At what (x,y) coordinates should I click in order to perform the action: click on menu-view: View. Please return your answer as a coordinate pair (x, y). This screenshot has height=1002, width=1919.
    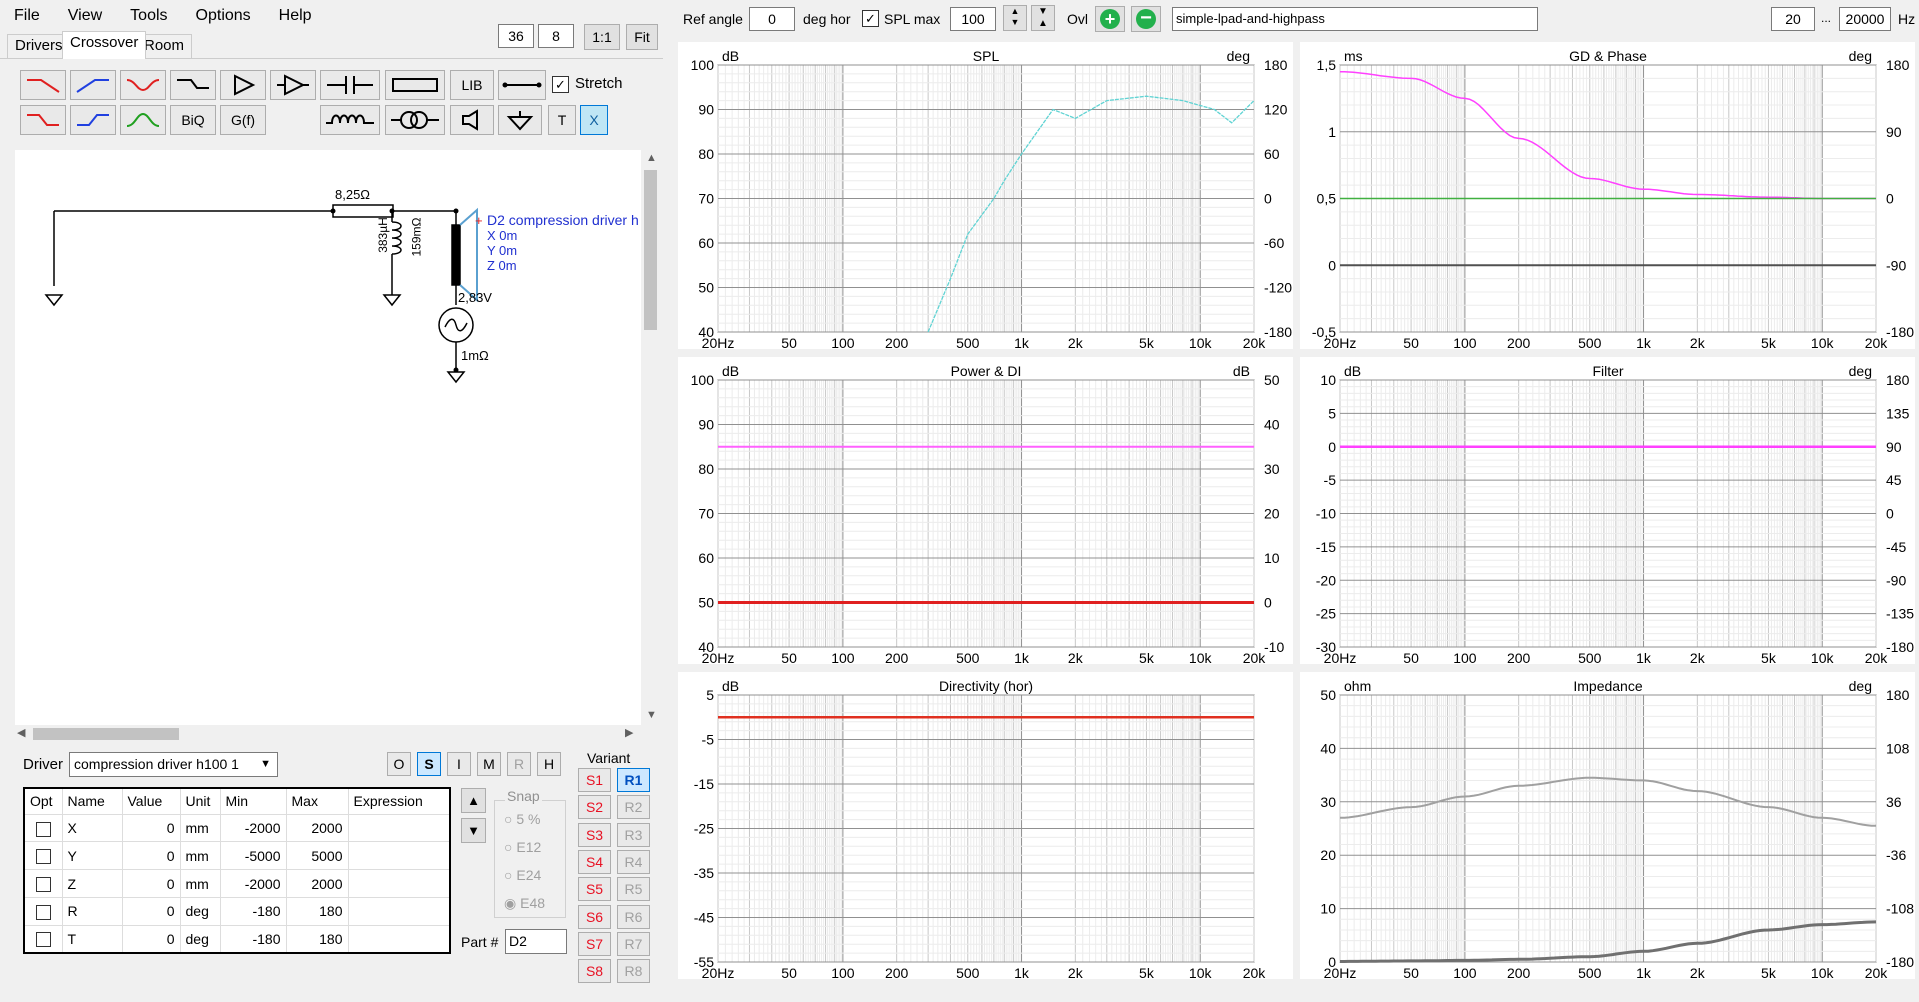
    Looking at the image, I should click on (85, 16).